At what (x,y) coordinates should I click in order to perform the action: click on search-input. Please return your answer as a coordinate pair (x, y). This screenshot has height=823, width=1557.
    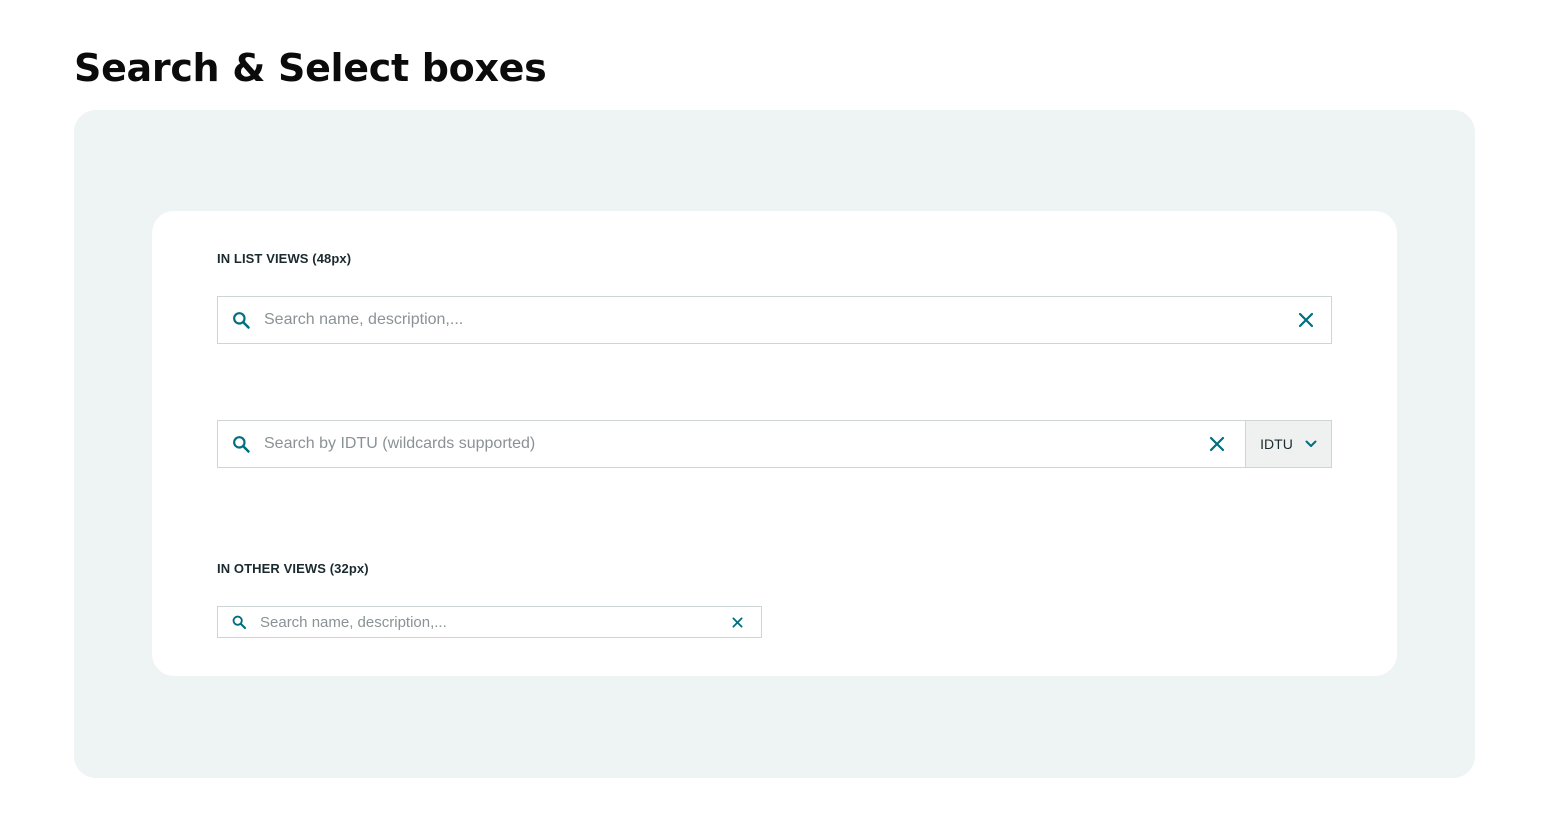
    Looking at the image, I should click on (772, 320).